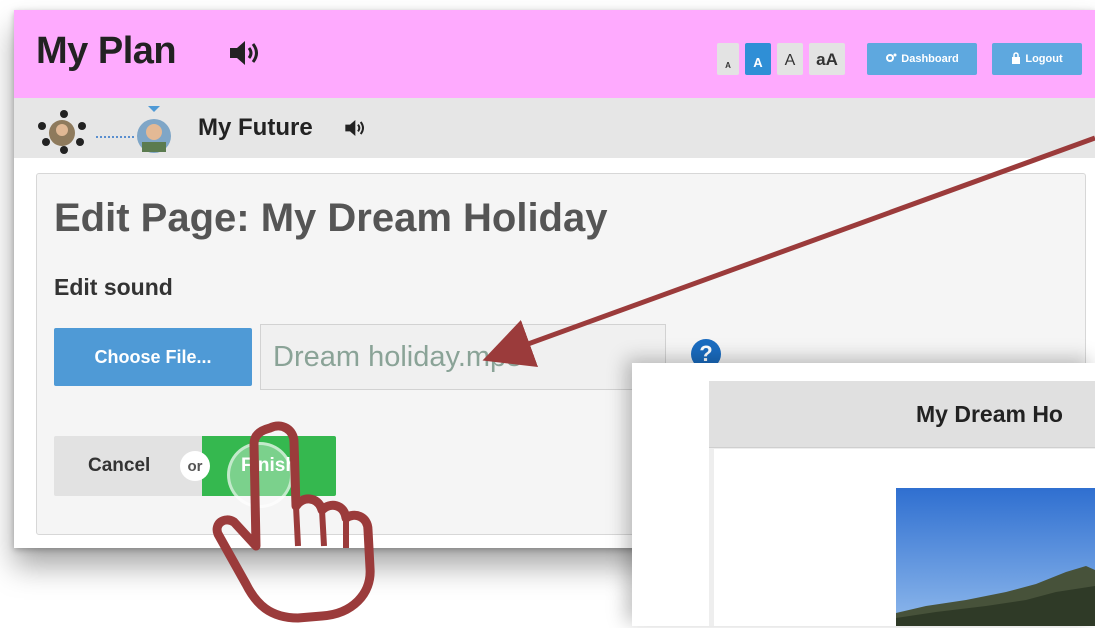 Image resolution: width=1095 pixels, height=628 pixels. What do you see at coordinates (554, 128) in the screenshot?
I see `breadcrumb: My Future` at bounding box center [554, 128].